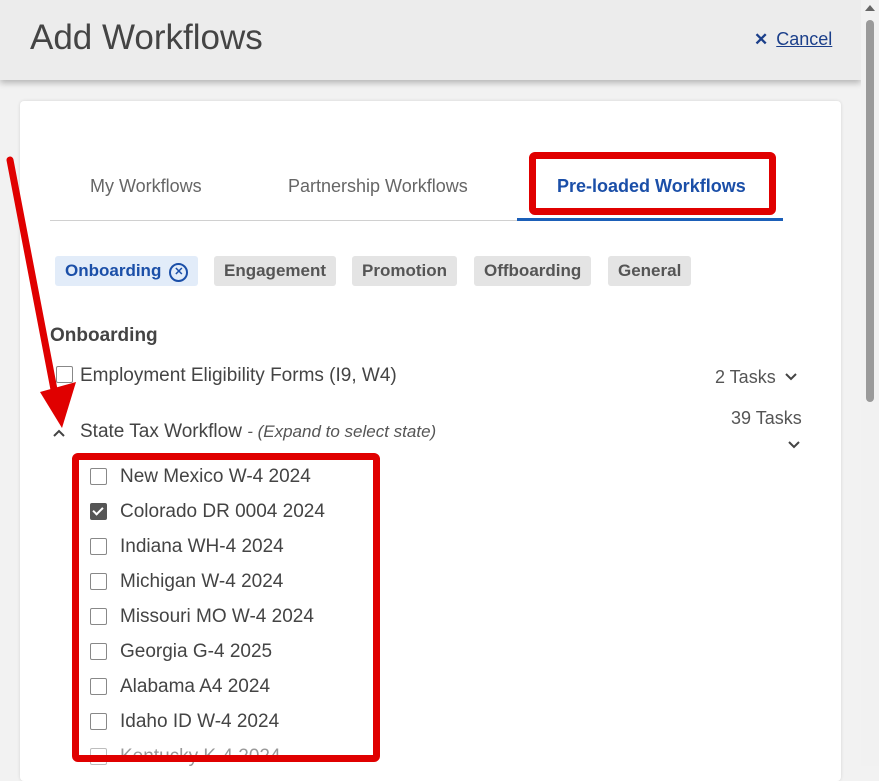 The width and height of the screenshot is (879, 781). I want to click on dialog-header: Add Workflows ✕ Cancel, so click(430, 40).